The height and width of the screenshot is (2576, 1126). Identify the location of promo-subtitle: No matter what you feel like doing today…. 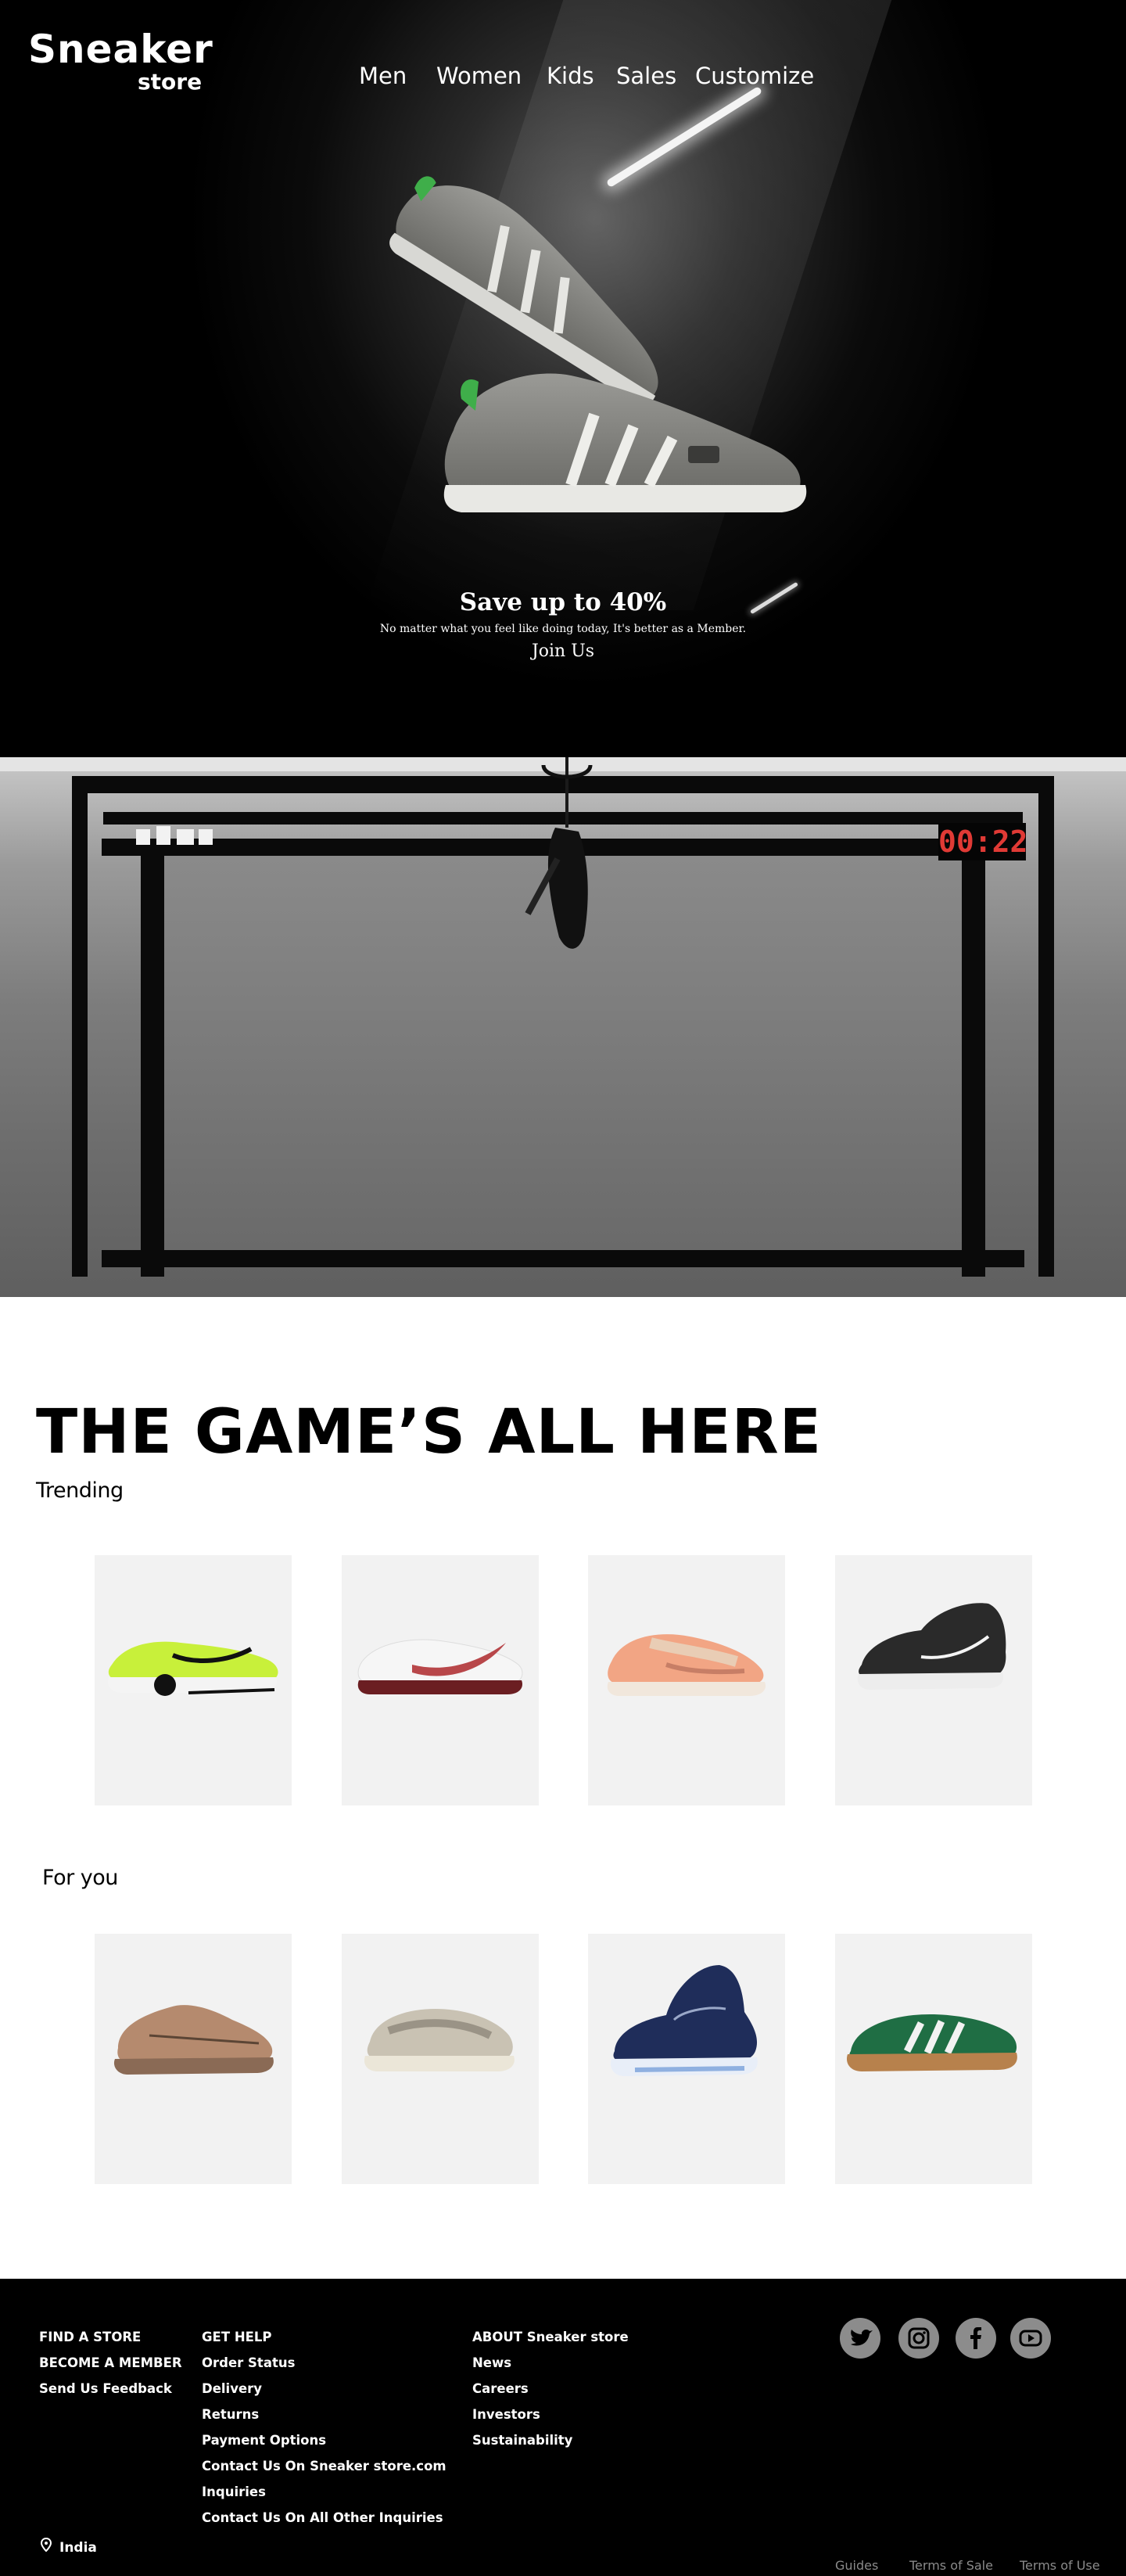
(563, 629).